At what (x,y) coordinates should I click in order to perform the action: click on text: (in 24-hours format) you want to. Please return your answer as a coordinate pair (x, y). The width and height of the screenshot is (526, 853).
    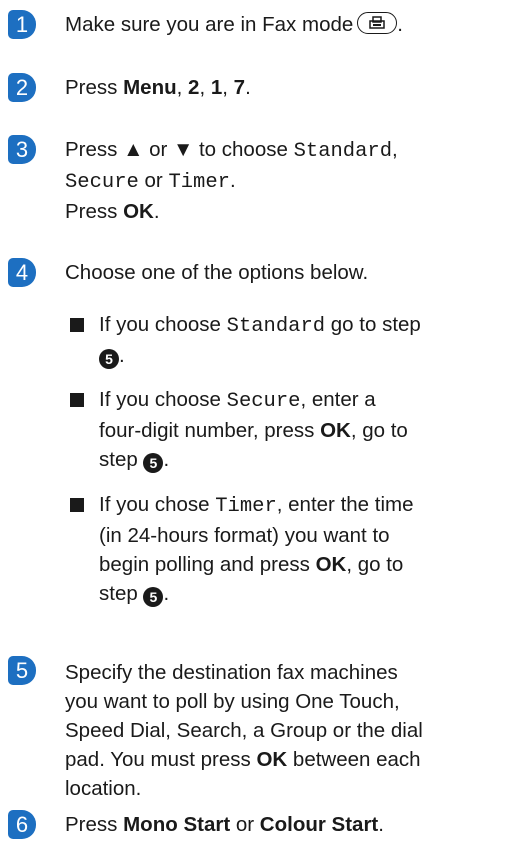
    Looking at the image, I should click on (244, 535).